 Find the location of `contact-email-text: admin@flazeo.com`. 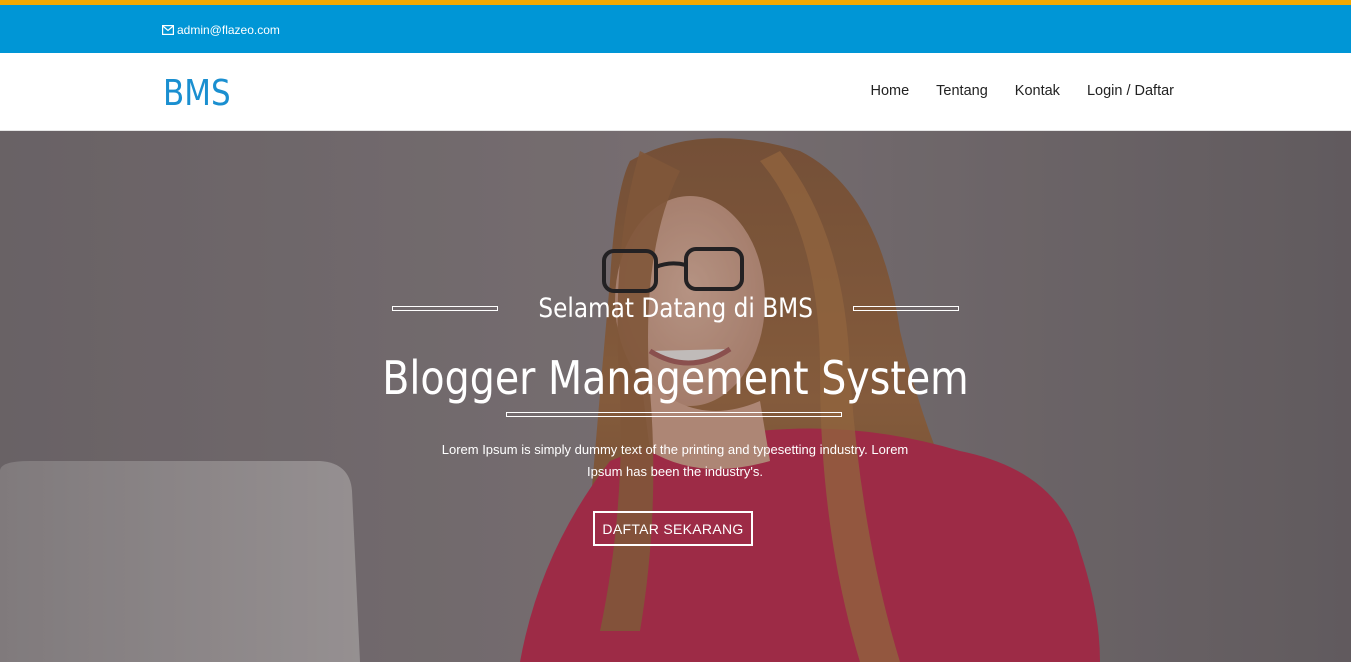

contact-email-text: admin@flazeo.com is located at coordinates (228, 30).